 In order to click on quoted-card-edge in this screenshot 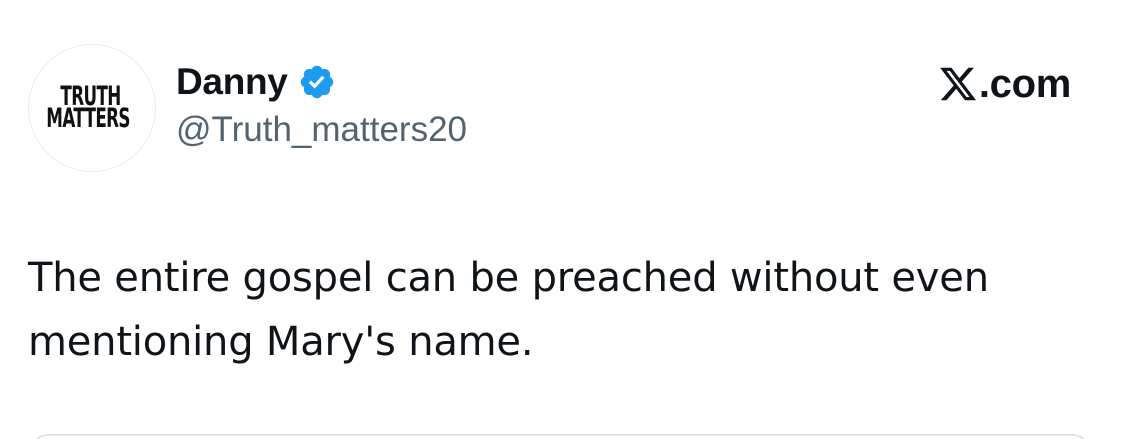, I will do `click(560, 436)`.